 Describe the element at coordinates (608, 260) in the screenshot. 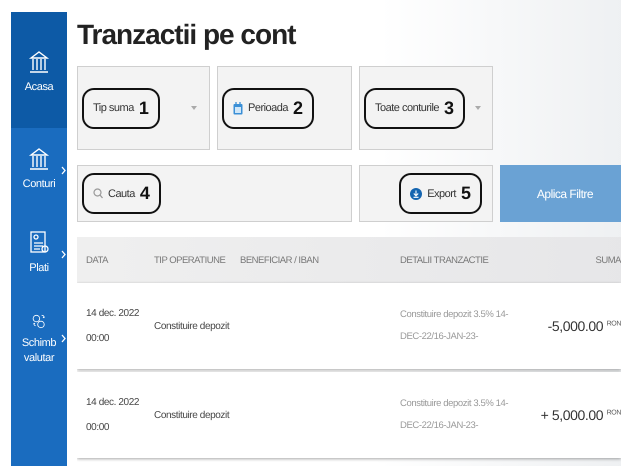

I see `column-header: SUMA` at that location.